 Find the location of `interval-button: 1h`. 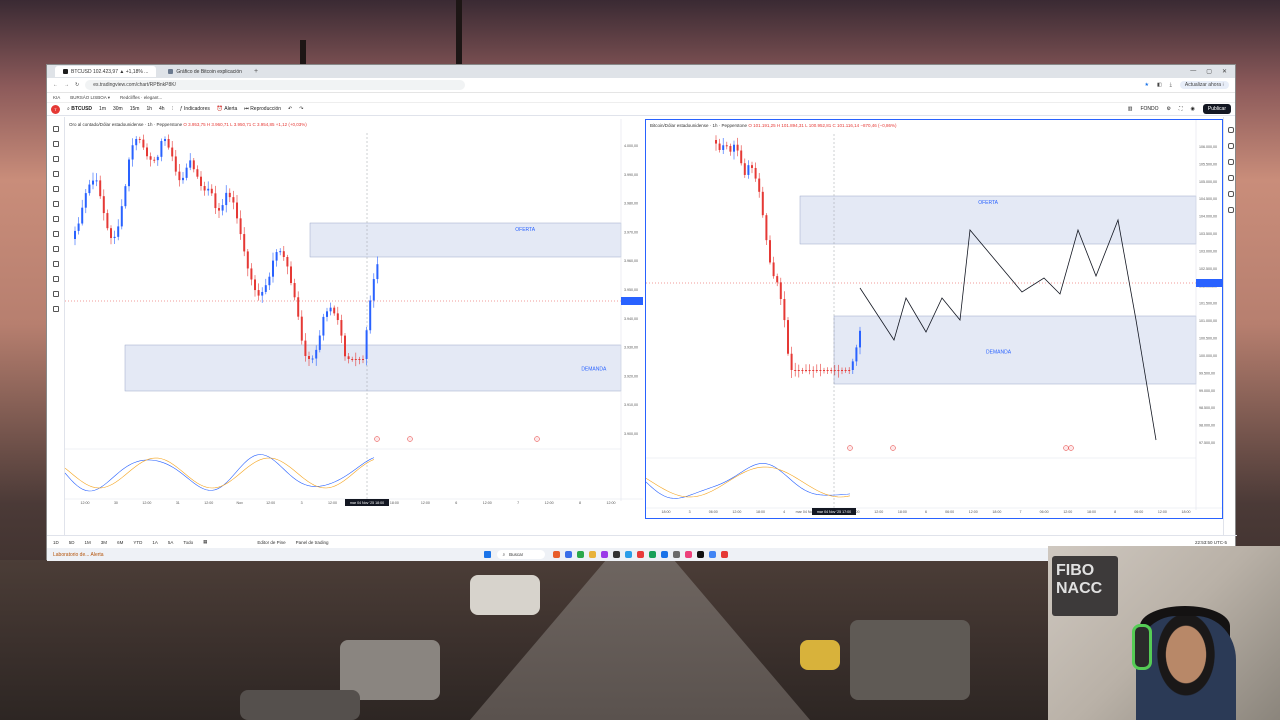

interval-button: 1h is located at coordinates (149, 109).